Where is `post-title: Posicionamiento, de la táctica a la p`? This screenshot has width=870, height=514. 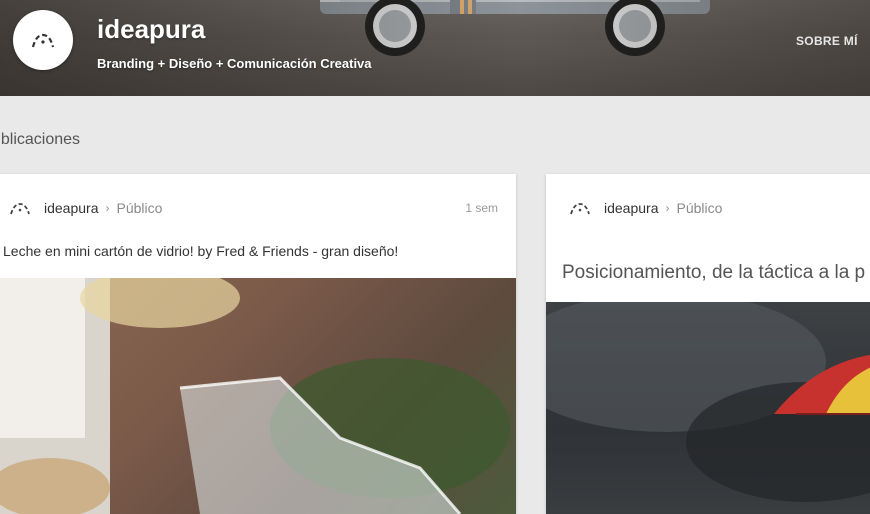
post-title: Posicionamiento, de la táctica a la p is located at coordinates (713, 273).